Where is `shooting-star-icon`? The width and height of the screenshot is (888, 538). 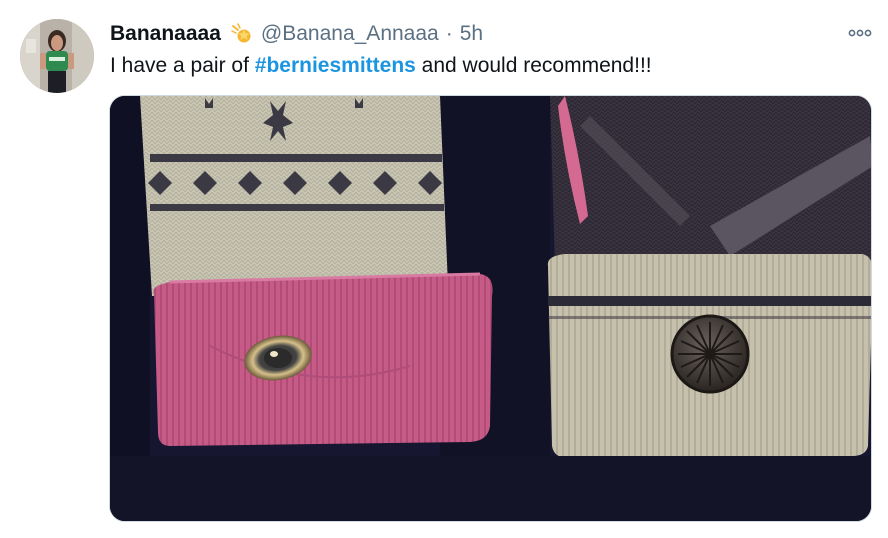 shooting-star-icon is located at coordinates (242, 34).